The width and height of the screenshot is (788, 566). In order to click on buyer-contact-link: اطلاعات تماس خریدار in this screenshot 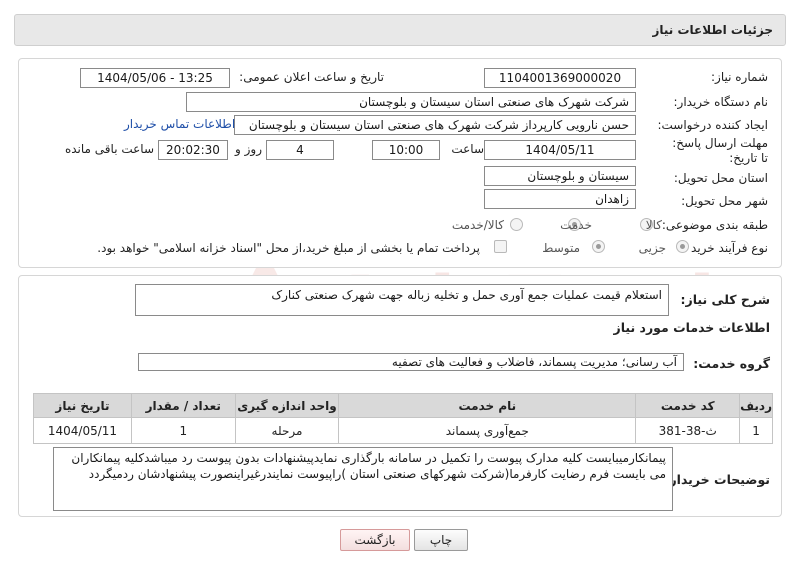, I will do `click(179, 124)`.